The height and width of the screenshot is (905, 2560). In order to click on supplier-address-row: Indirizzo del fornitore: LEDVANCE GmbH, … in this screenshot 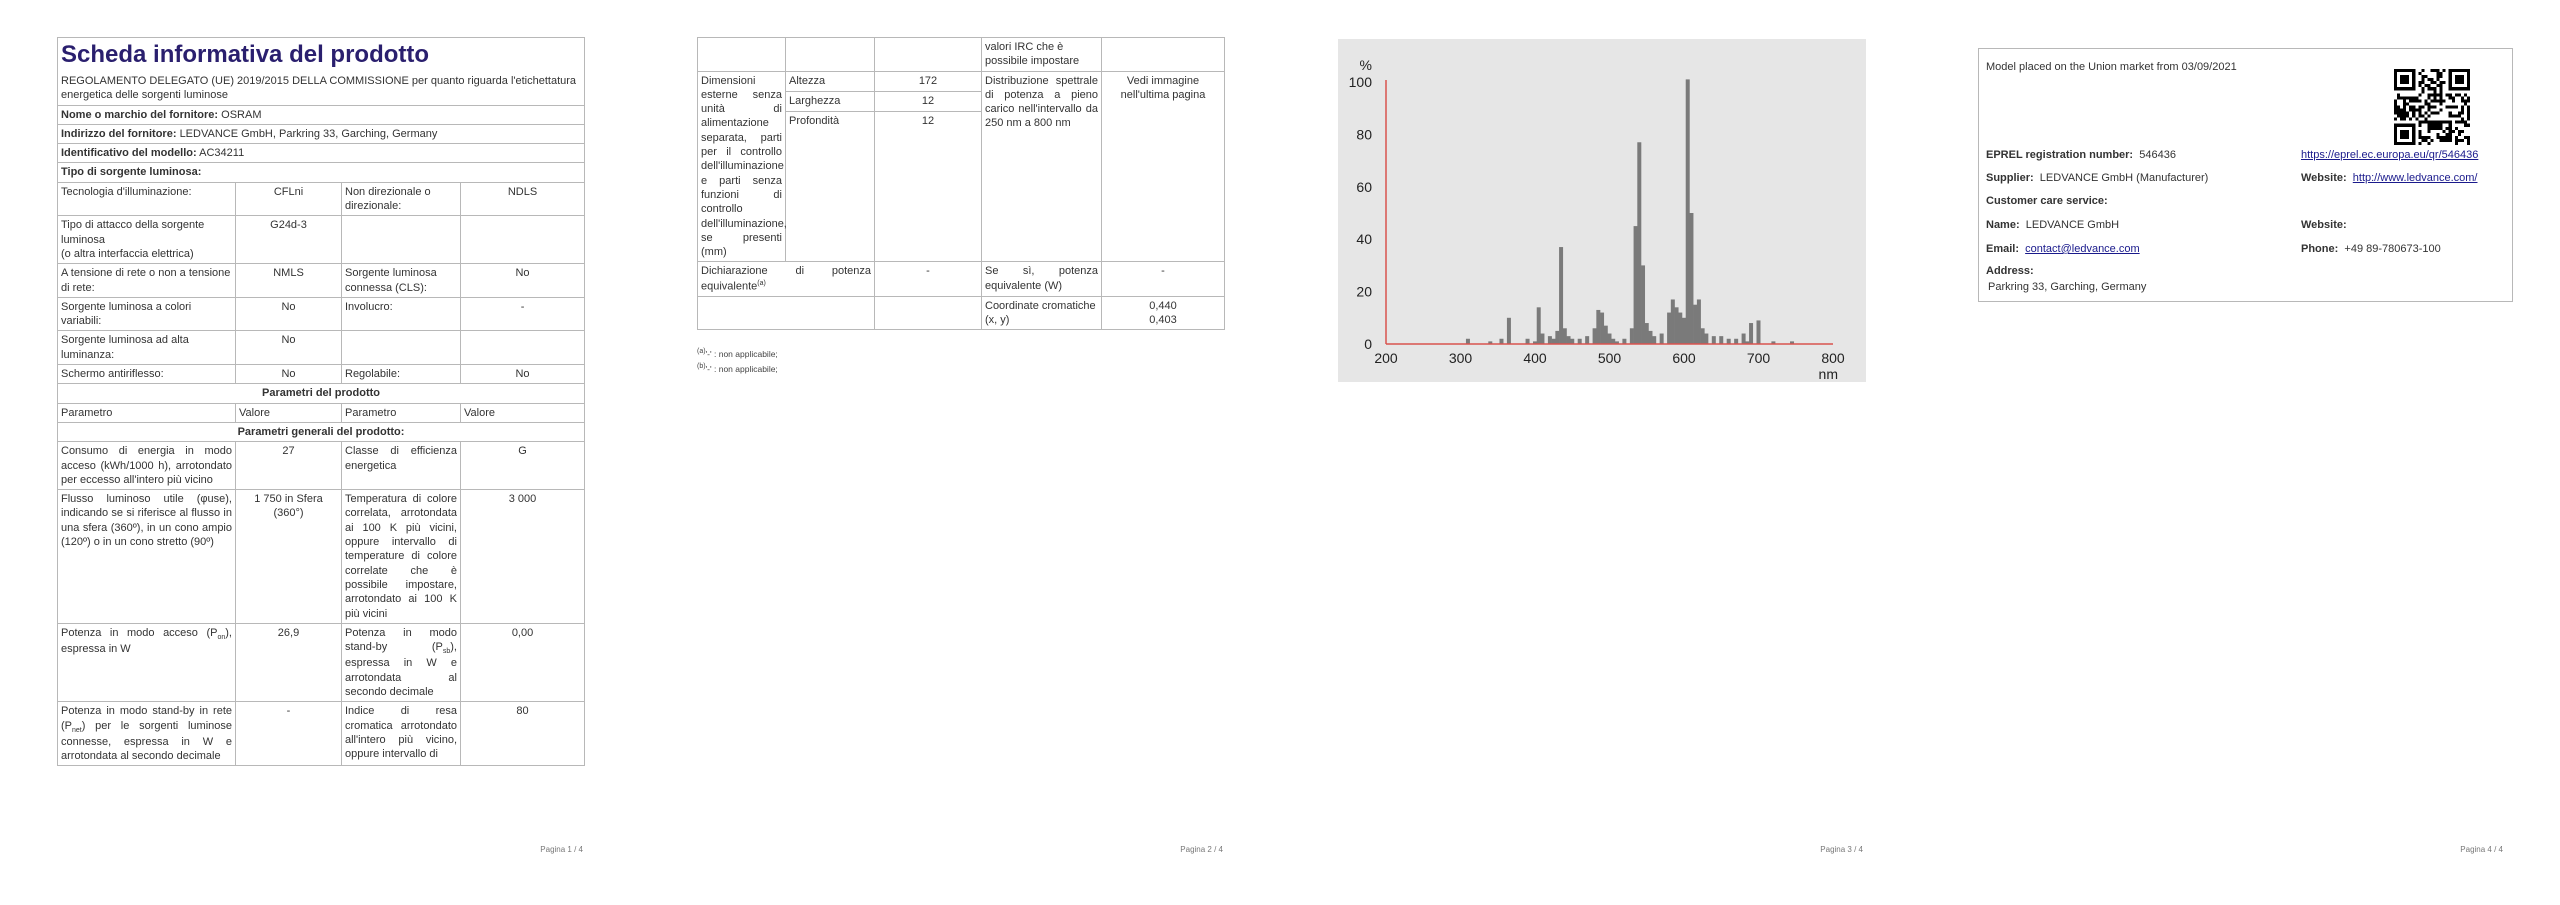, I will do `click(321, 134)`.